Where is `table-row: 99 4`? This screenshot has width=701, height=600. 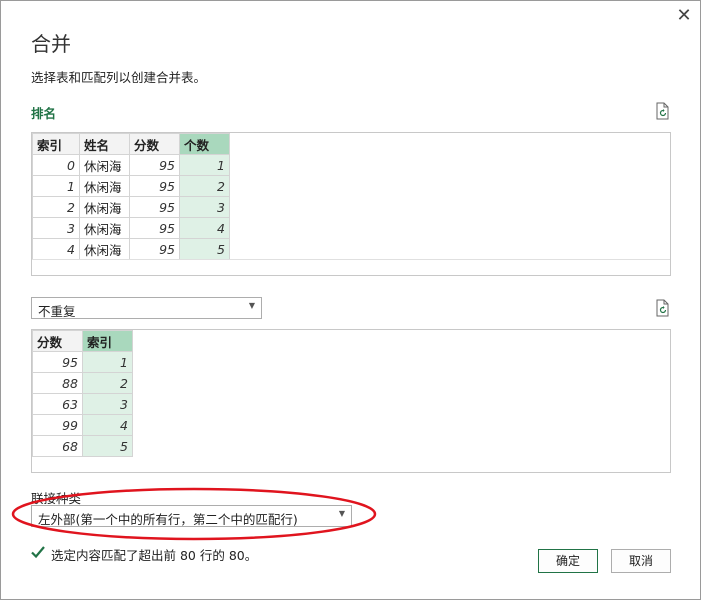 table-row: 99 4 is located at coordinates (82, 425).